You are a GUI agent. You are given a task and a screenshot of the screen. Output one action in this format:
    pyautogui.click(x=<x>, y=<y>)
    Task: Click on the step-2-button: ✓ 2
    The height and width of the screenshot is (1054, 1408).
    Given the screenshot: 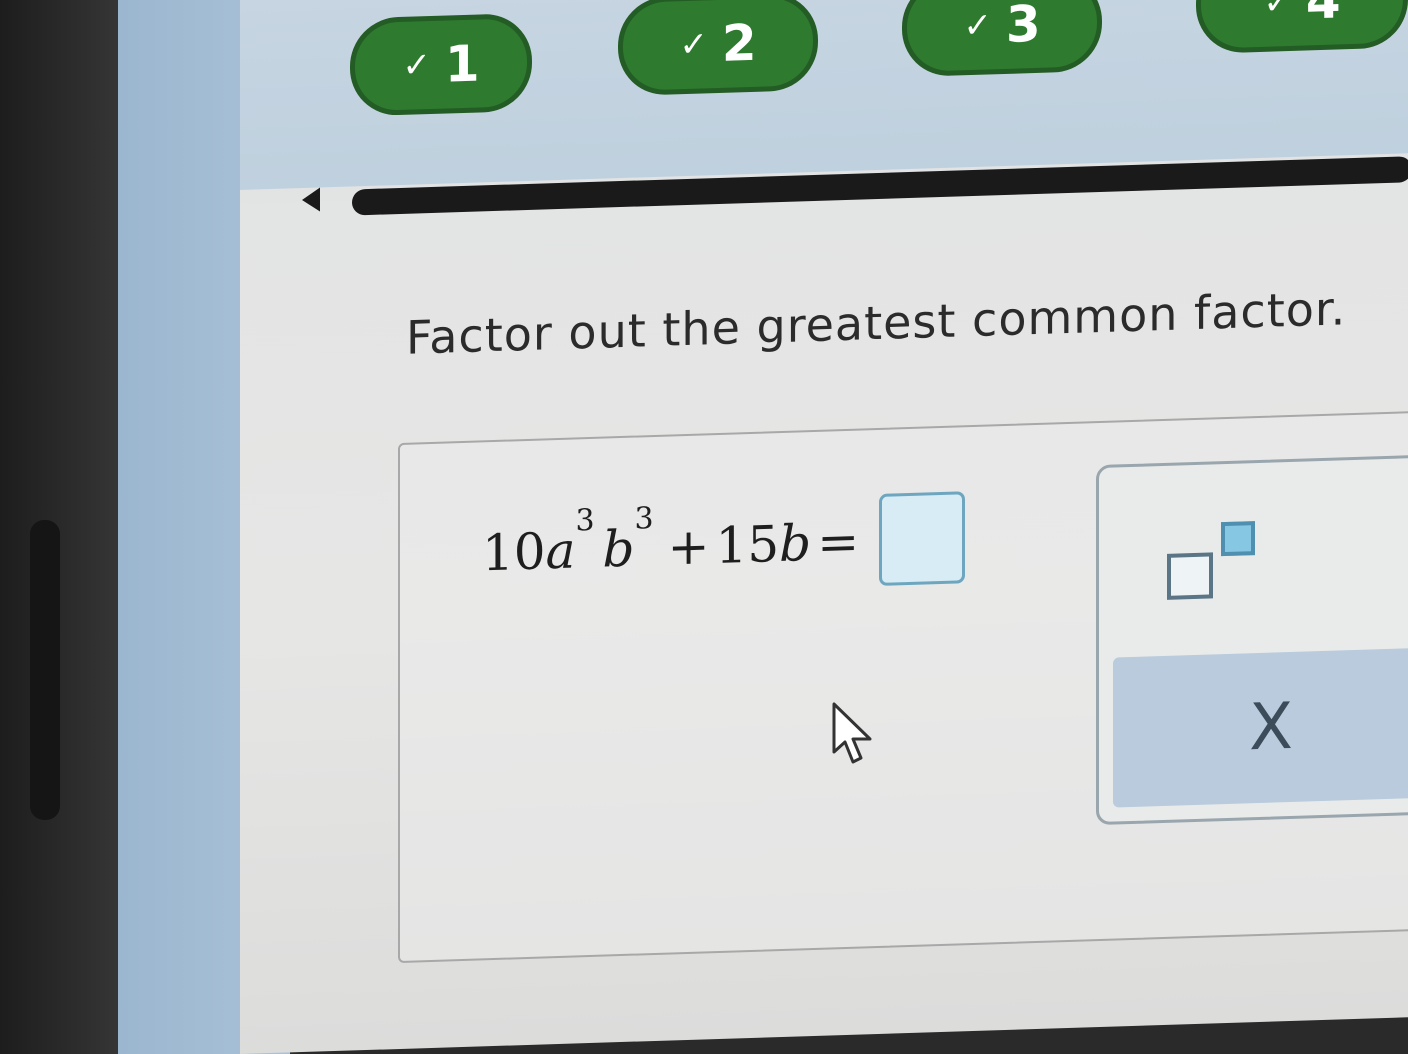 What is the action you would take?
    pyautogui.click(x=718, y=48)
    